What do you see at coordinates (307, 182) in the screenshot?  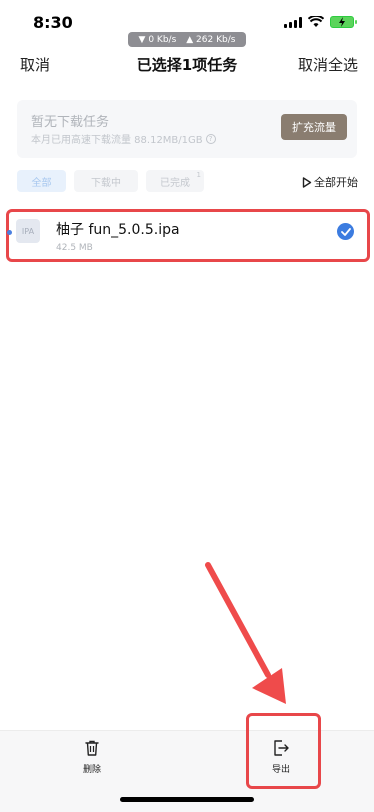 I see `play-icon` at bounding box center [307, 182].